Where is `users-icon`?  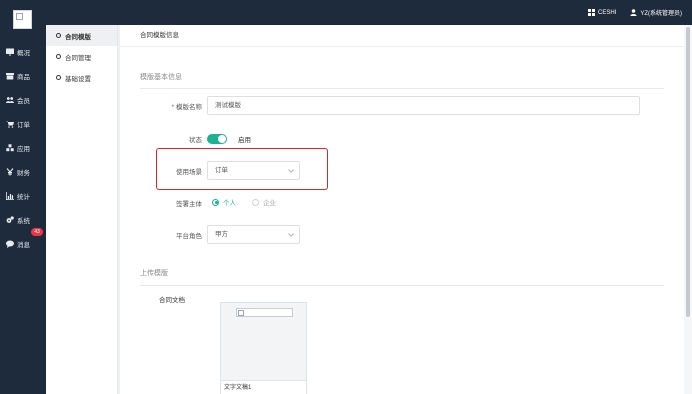 users-icon is located at coordinates (10, 100).